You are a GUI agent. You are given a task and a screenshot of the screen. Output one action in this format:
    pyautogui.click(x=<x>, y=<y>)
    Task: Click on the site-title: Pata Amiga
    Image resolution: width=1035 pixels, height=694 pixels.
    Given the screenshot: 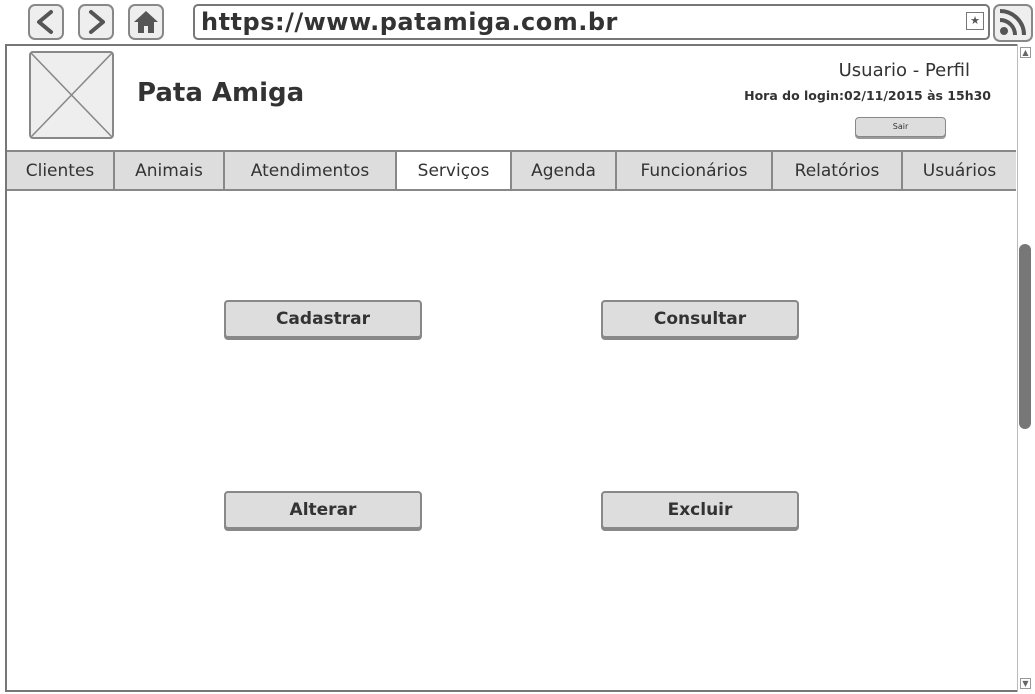 What is the action you would take?
    pyautogui.click(x=221, y=93)
    